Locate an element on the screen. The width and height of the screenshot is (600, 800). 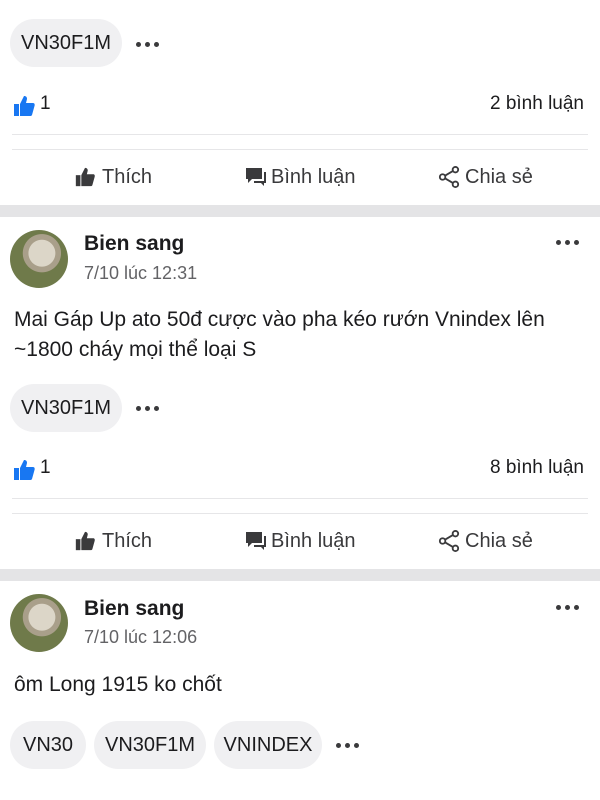
reactions-row: 1 2 bình luận is located at coordinates (300, 106).